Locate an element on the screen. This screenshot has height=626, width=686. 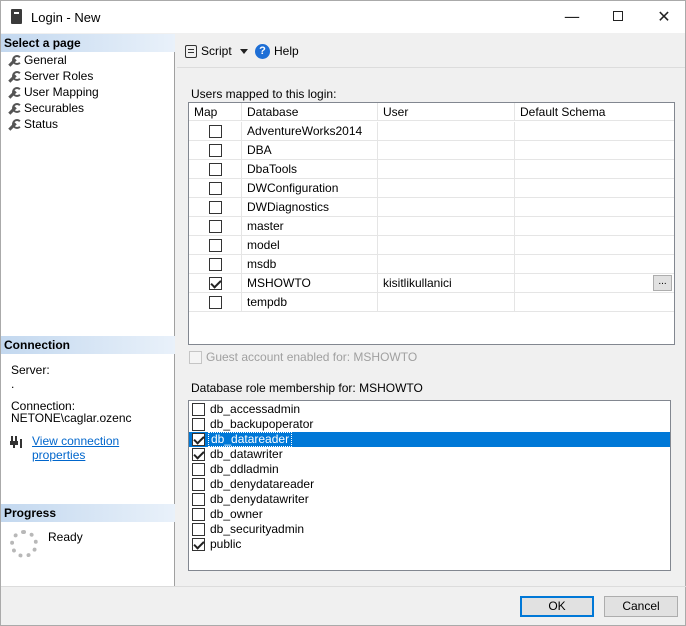
role-item: db_backupoperator is located at coordinates (429, 424).